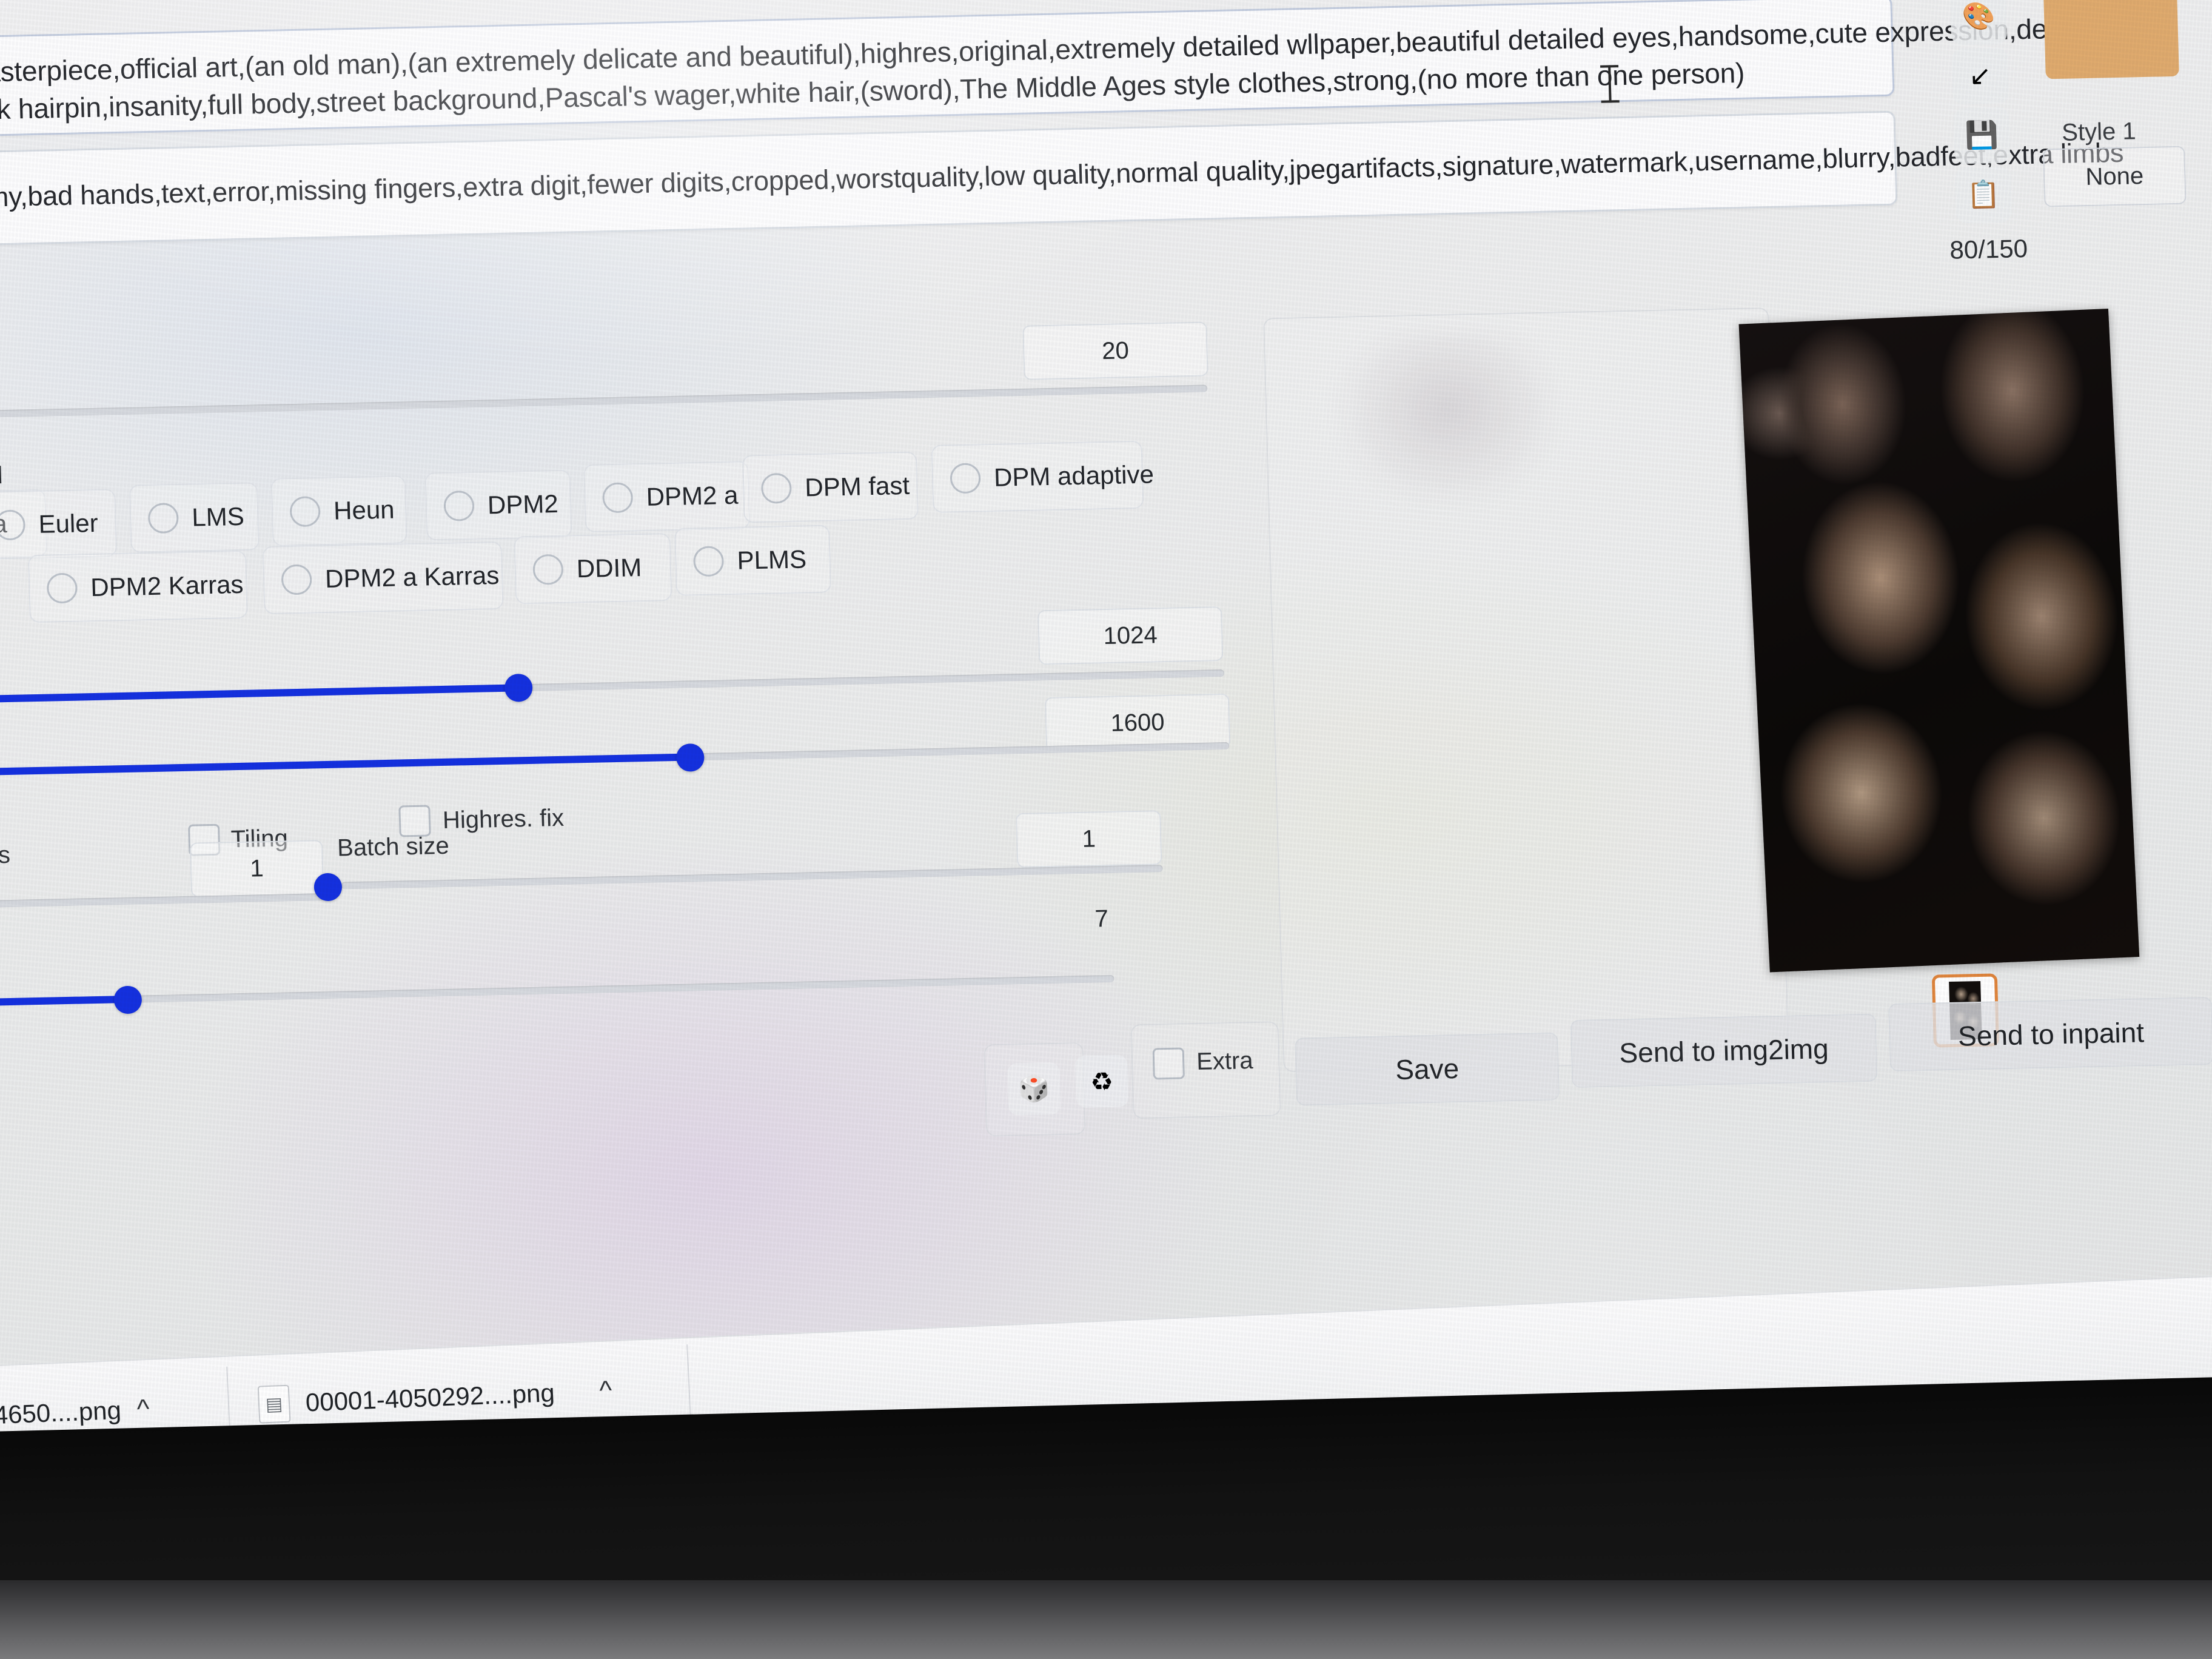 The width and height of the screenshot is (2212, 1659). I want to click on sampler-dpm-fast: DPM fast, so click(830, 487).